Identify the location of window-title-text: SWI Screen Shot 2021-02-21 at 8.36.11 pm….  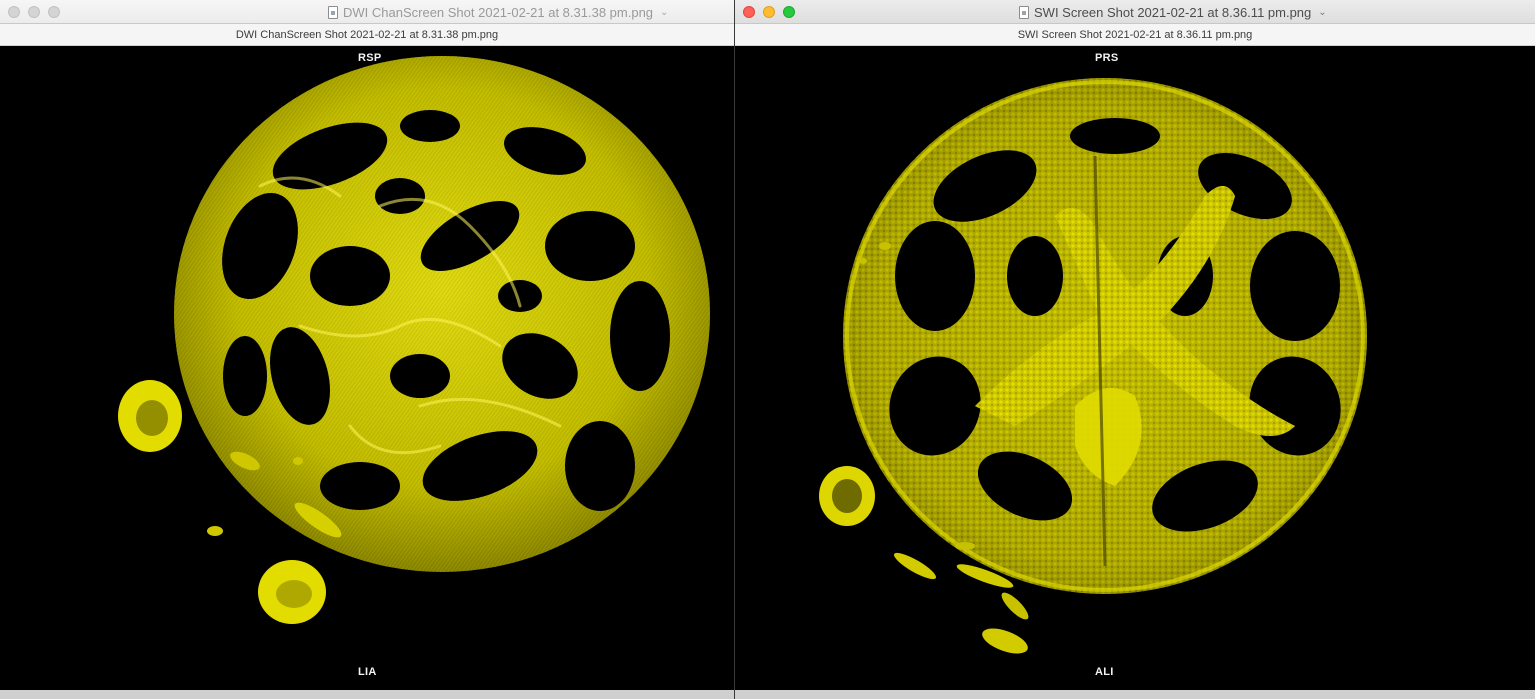
(1173, 12).